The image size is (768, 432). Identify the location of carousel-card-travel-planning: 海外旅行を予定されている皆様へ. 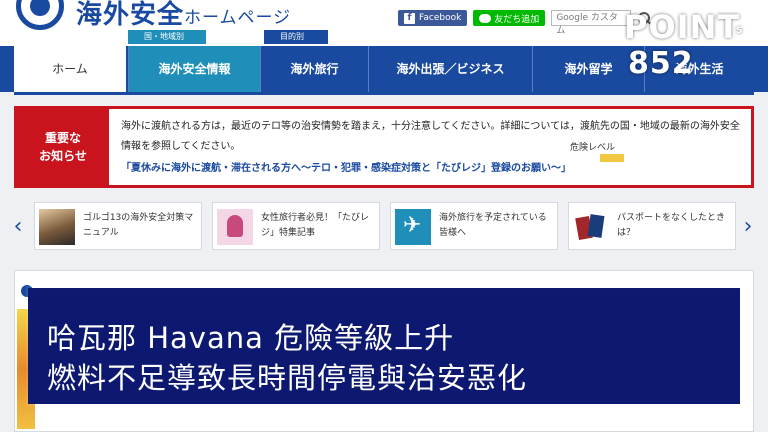
(474, 226).